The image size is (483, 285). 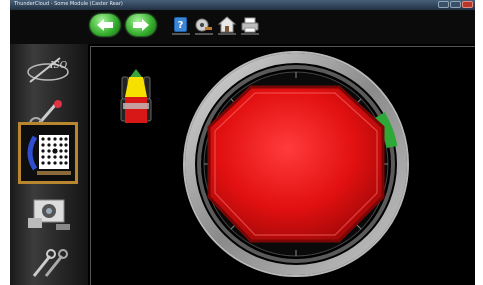 I want to click on arrow-left-icon, so click(x=105, y=25).